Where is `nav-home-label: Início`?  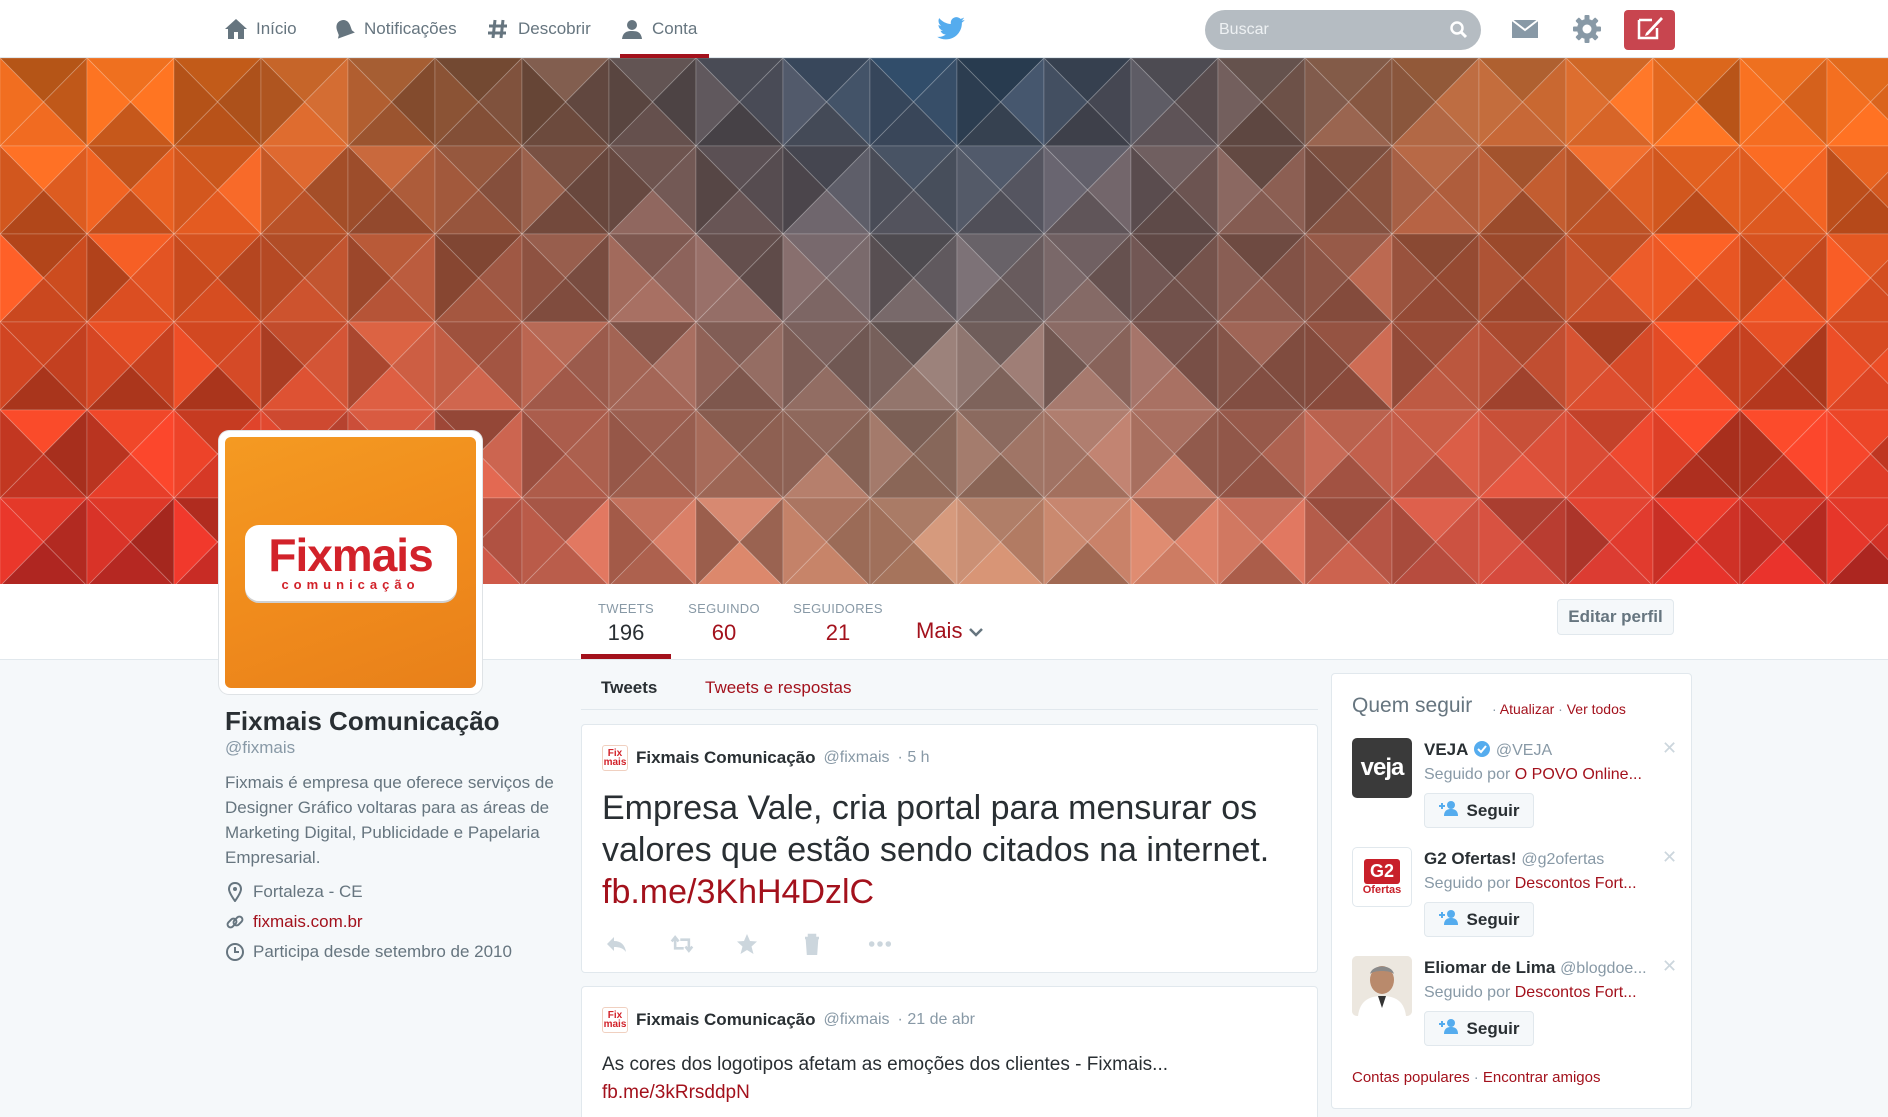 nav-home-label: Início is located at coordinates (276, 28).